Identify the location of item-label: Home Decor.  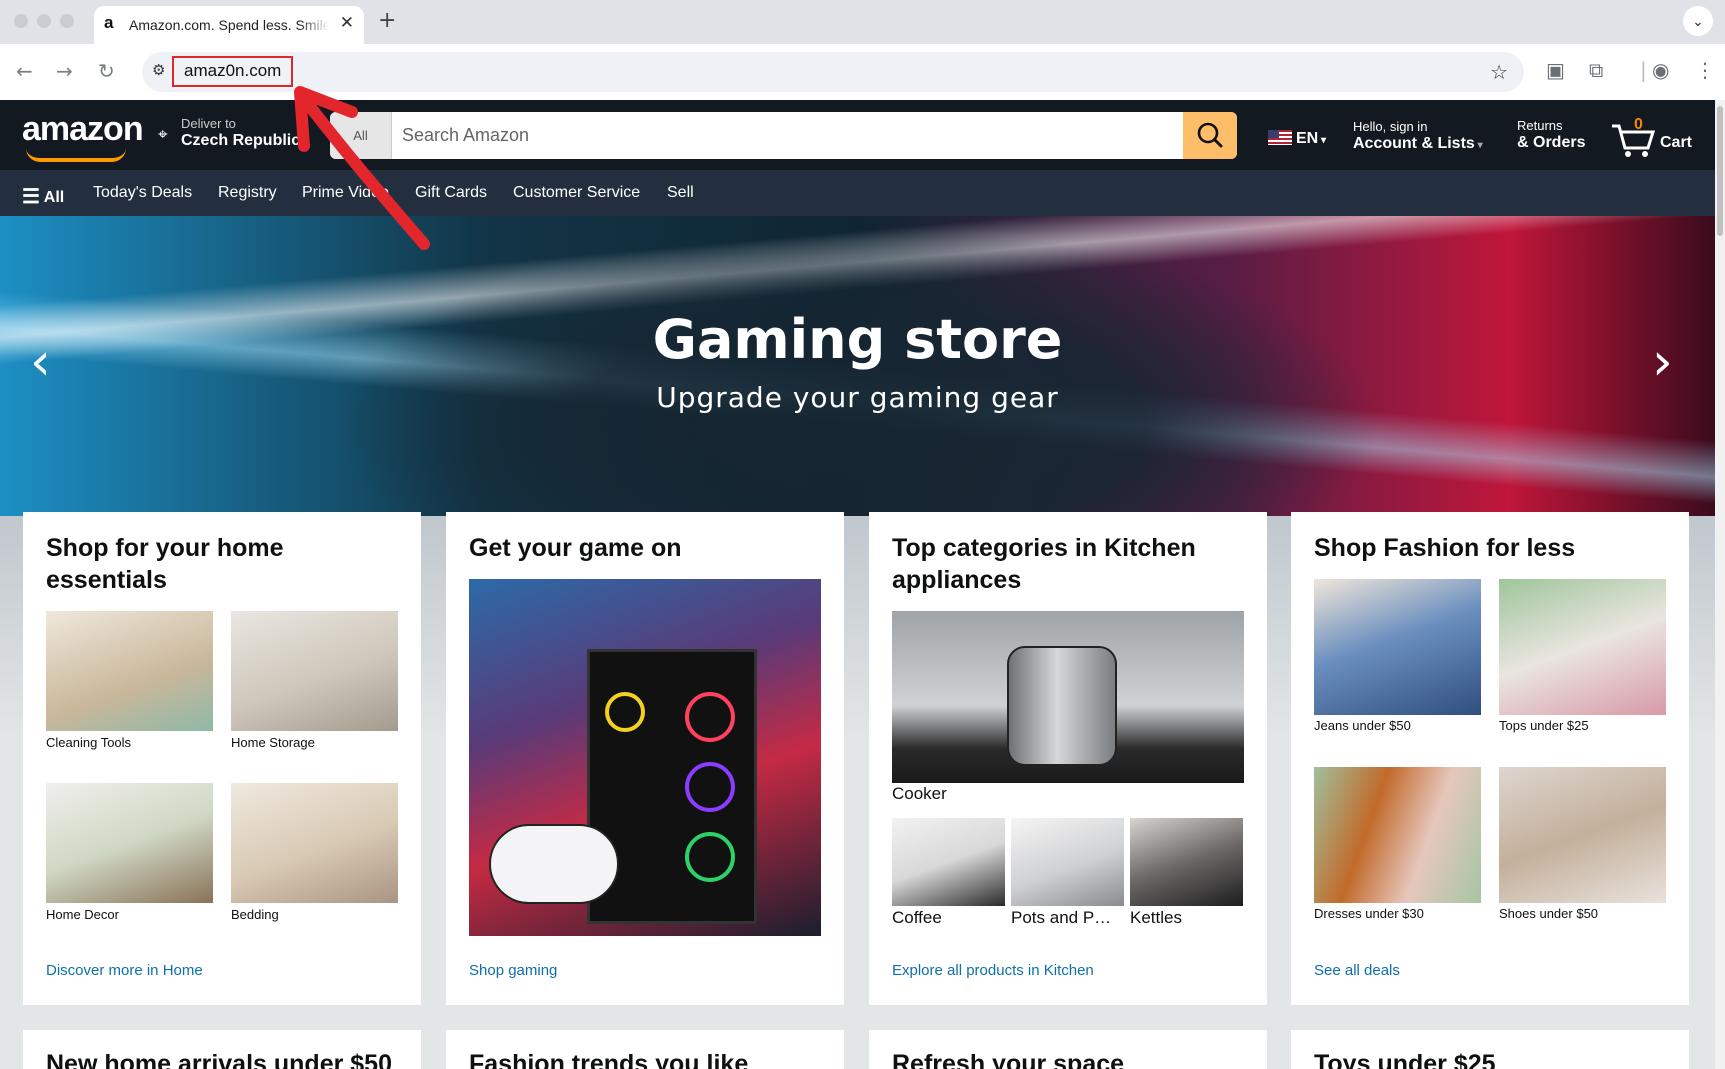
(82, 914).